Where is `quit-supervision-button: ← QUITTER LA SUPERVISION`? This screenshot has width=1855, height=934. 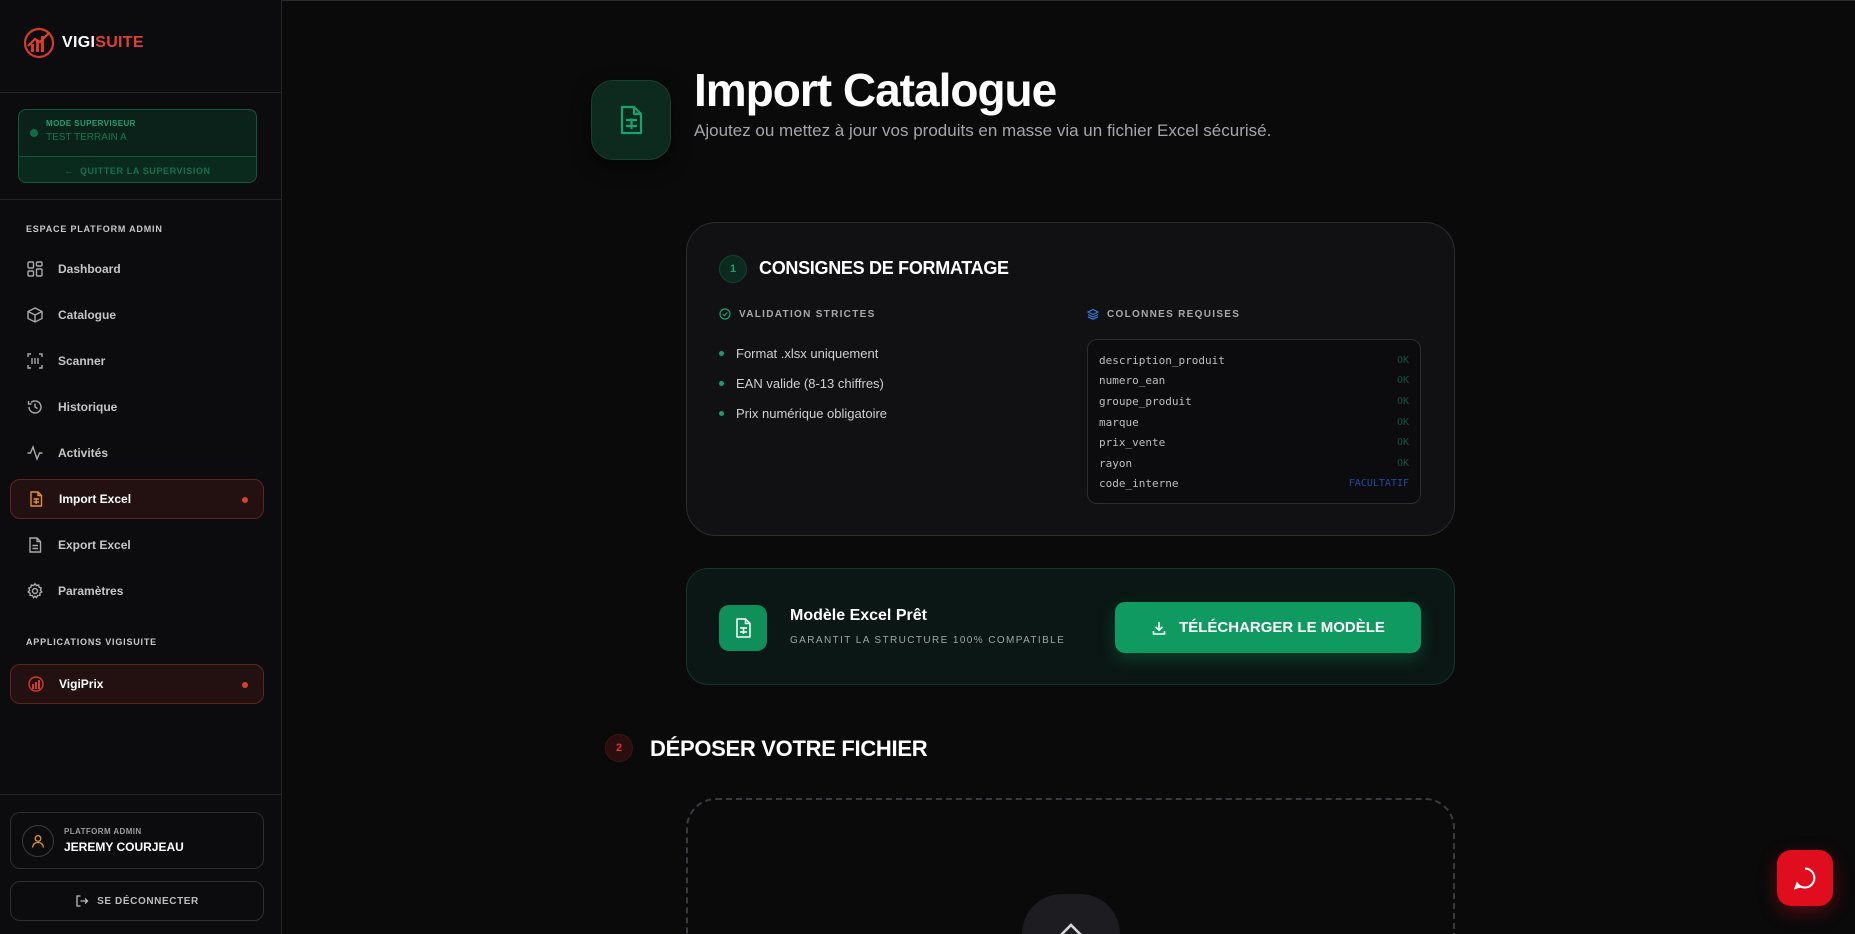
quit-supervision-button: ← QUITTER LA SUPERVISION is located at coordinates (137, 169).